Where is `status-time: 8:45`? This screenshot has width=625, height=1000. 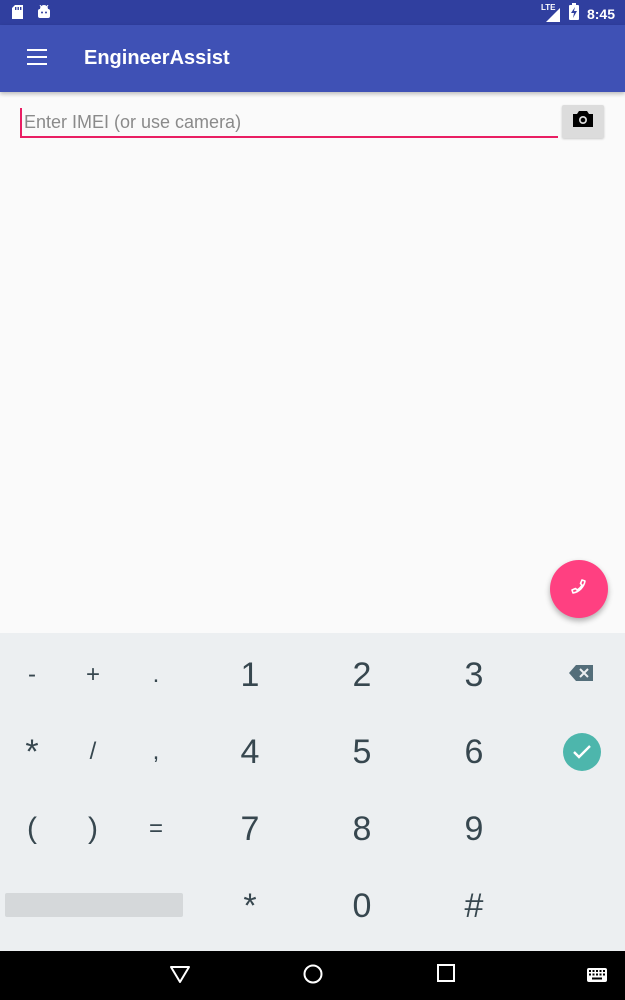
status-time: 8:45 is located at coordinates (600, 14).